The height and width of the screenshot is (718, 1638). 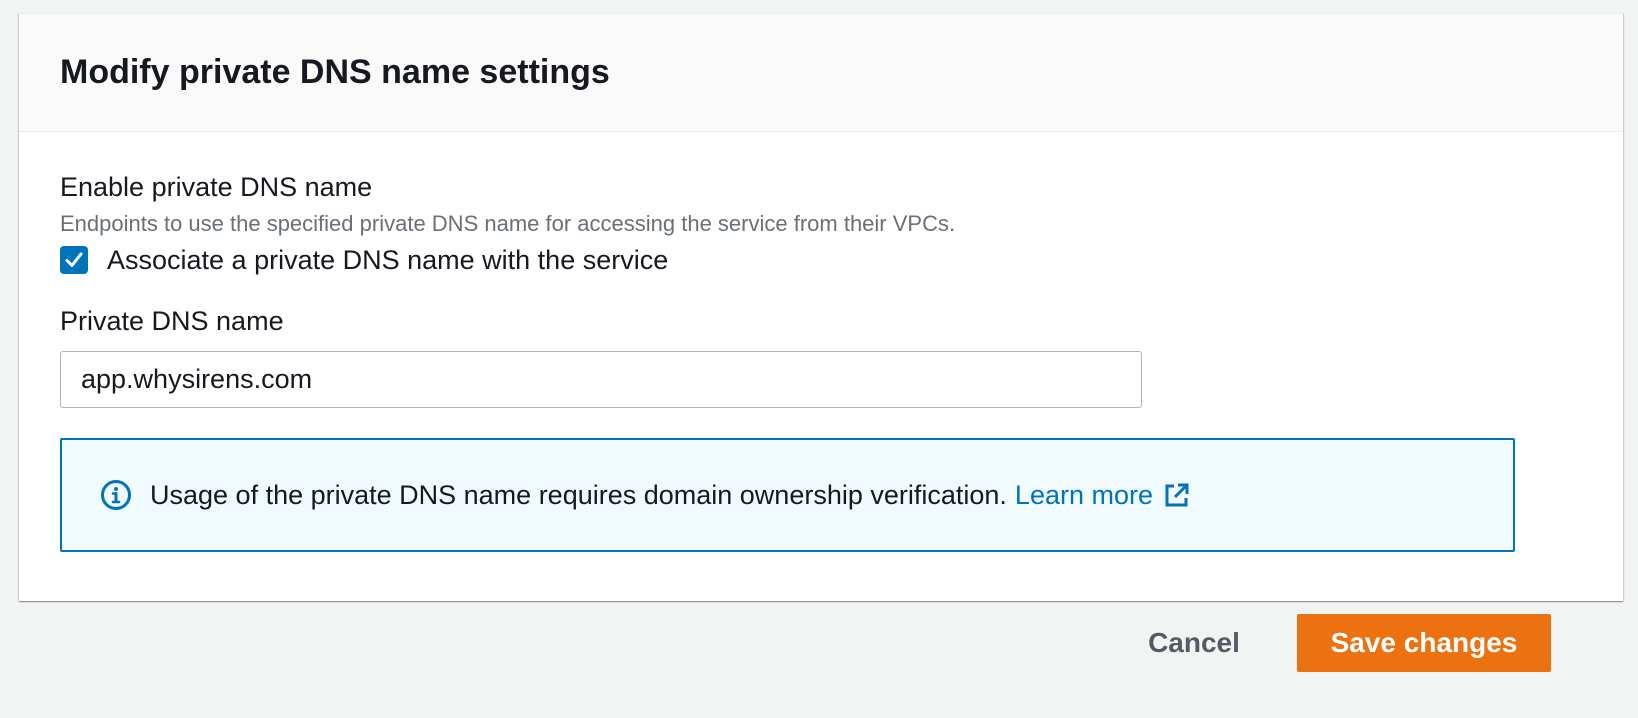 I want to click on info-icon, so click(x=116, y=495).